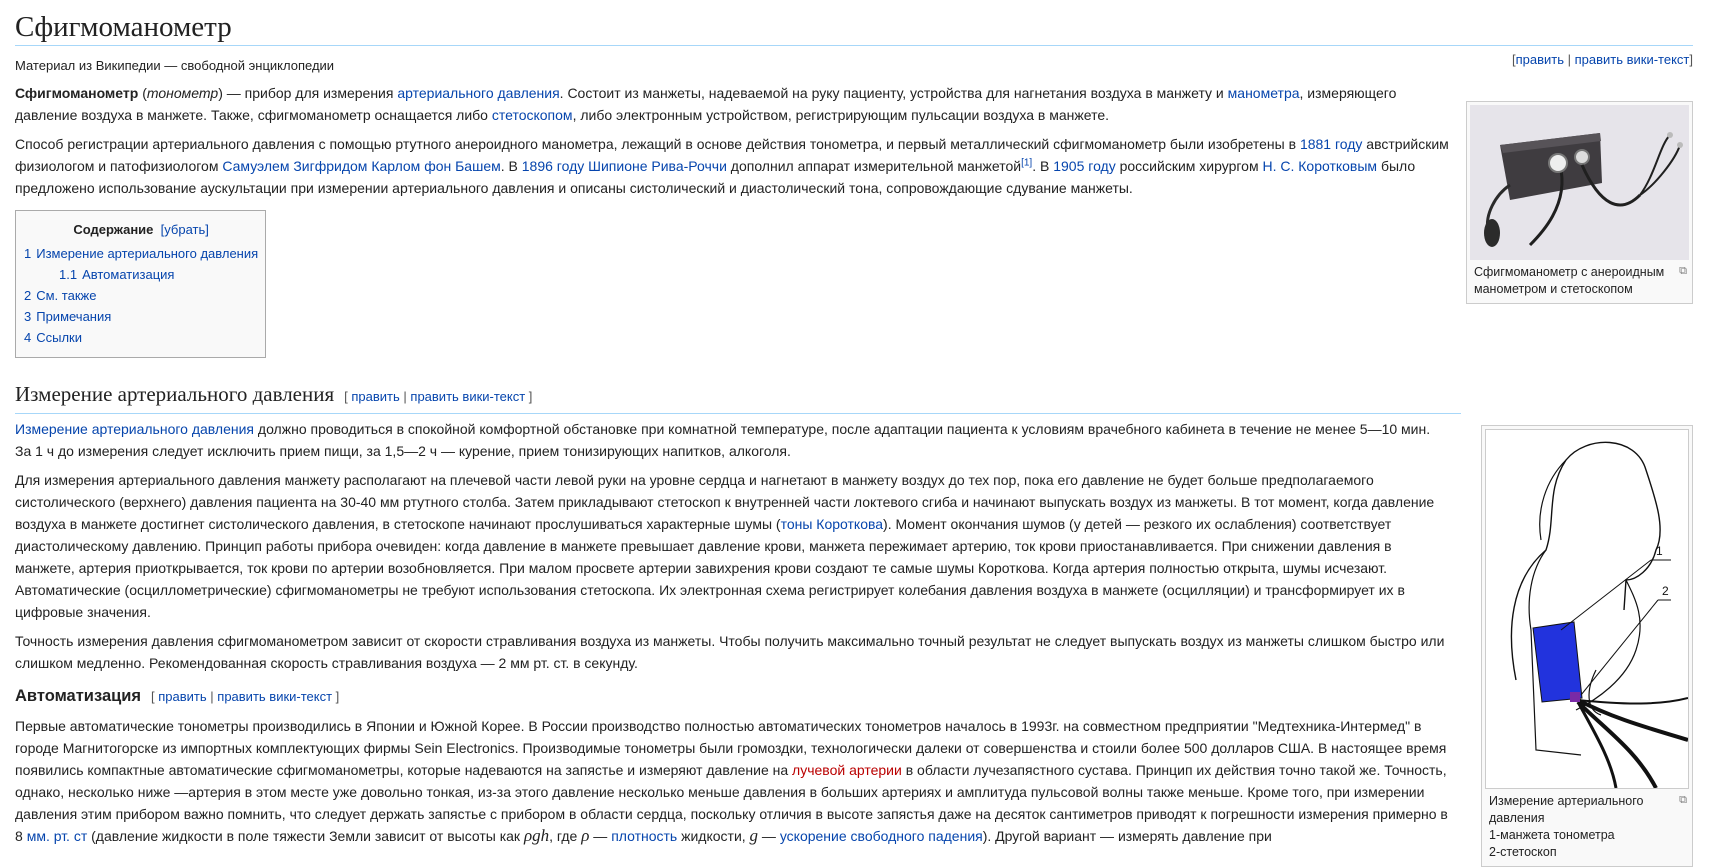 This screenshot has width=1719, height=867. I want to click on toc-link: Измерение артериального давления, so click(147, 253).